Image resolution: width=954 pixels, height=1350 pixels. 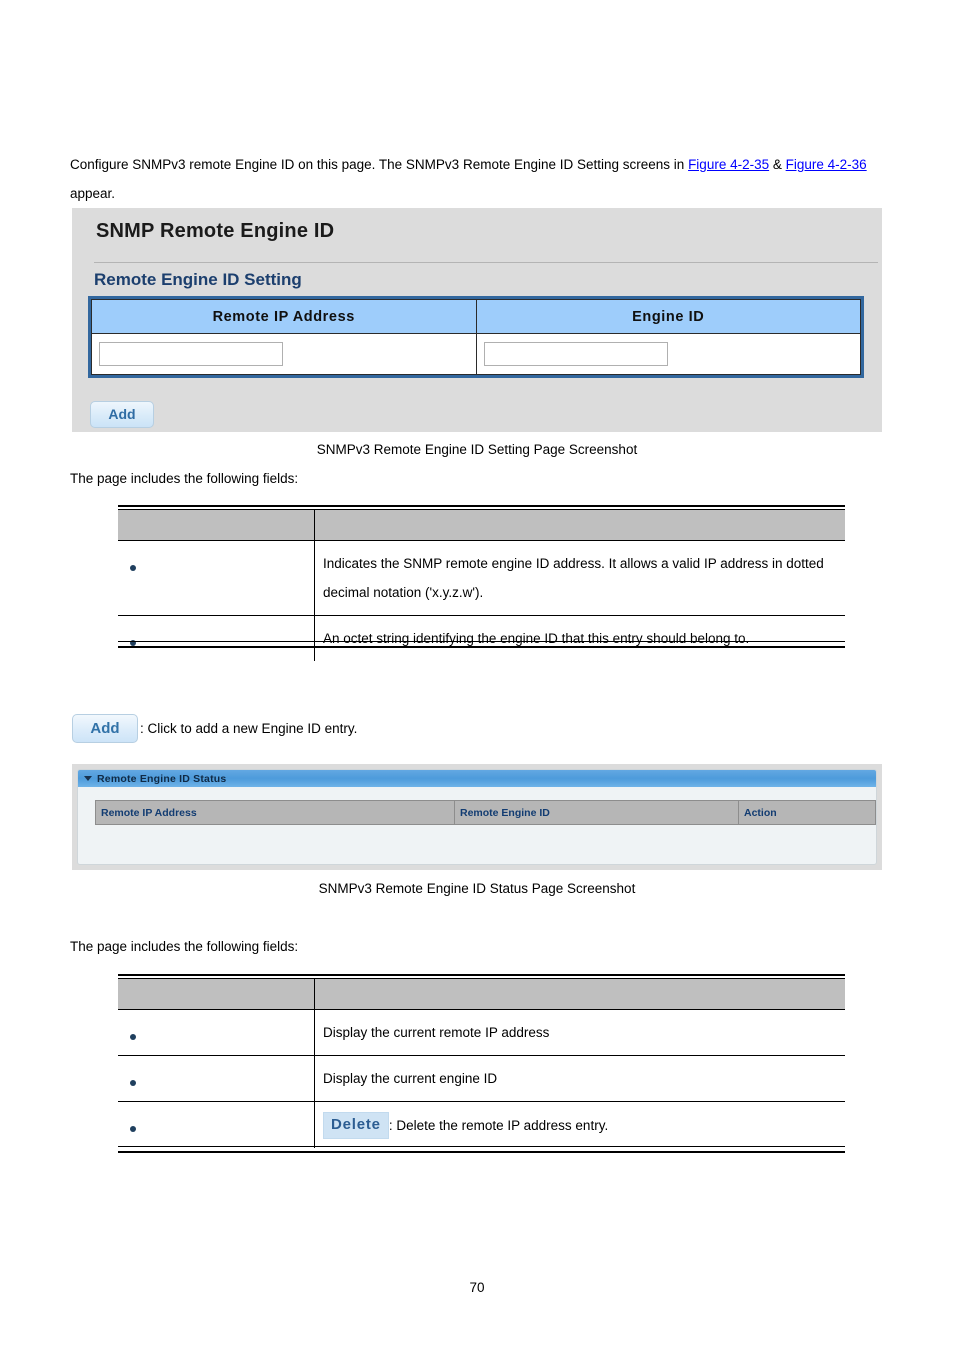 I want to click on delete-button-description: : Delete the remote IP address entry., so click(x=498, y=1125).